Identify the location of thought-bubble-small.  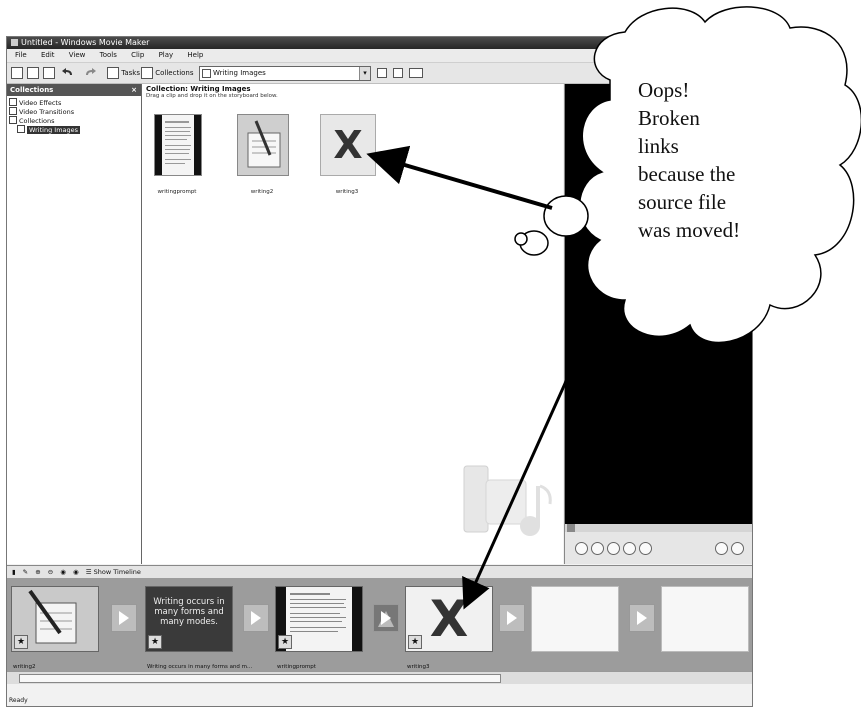
(521, 239).